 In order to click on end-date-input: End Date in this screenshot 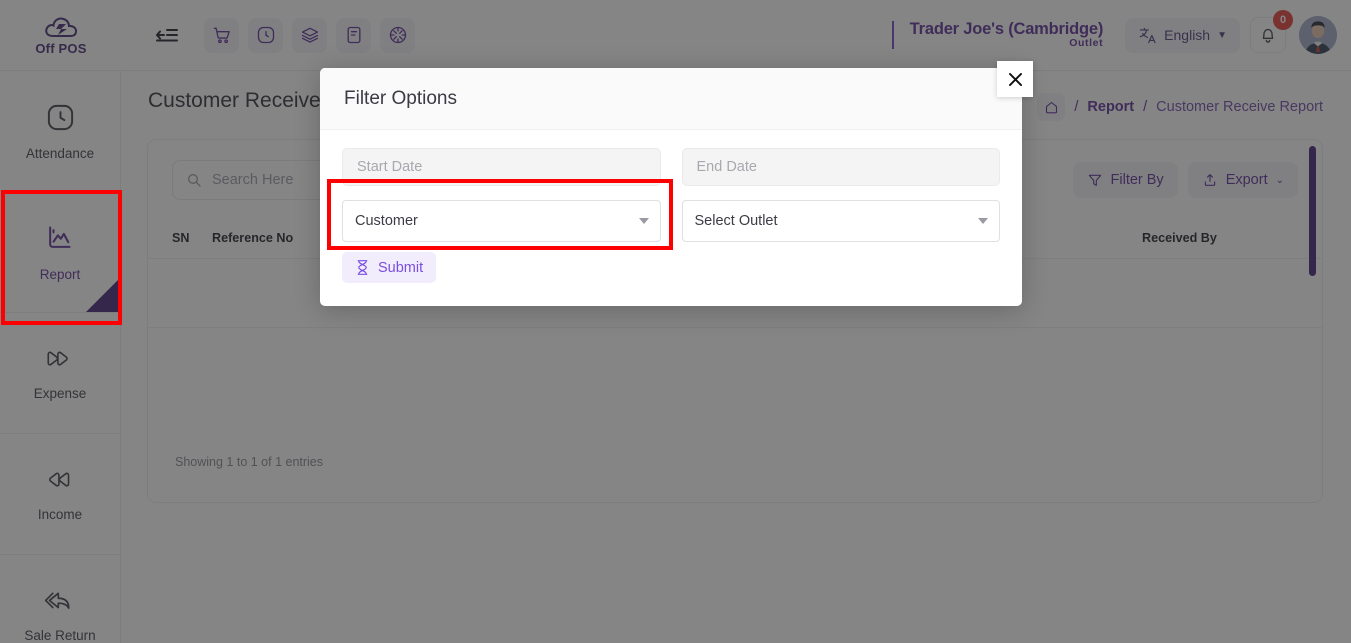, I will do `click(840, 167)`.